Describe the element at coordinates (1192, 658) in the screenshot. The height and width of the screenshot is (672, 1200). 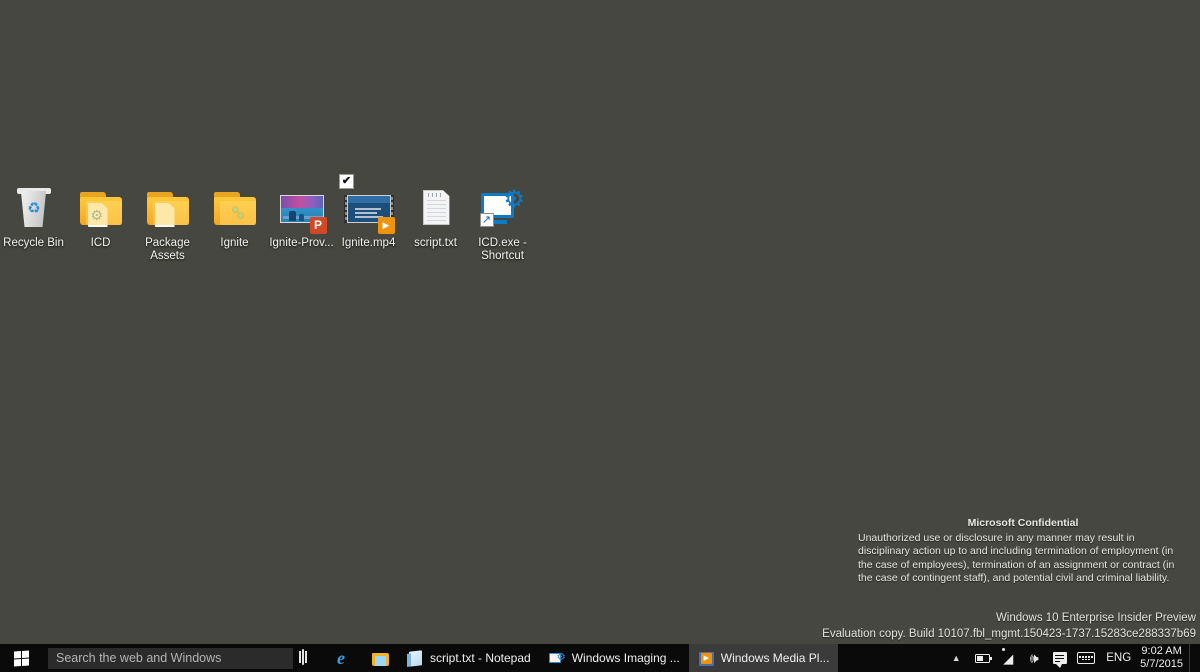
I see `show-desktop-button` at that location.